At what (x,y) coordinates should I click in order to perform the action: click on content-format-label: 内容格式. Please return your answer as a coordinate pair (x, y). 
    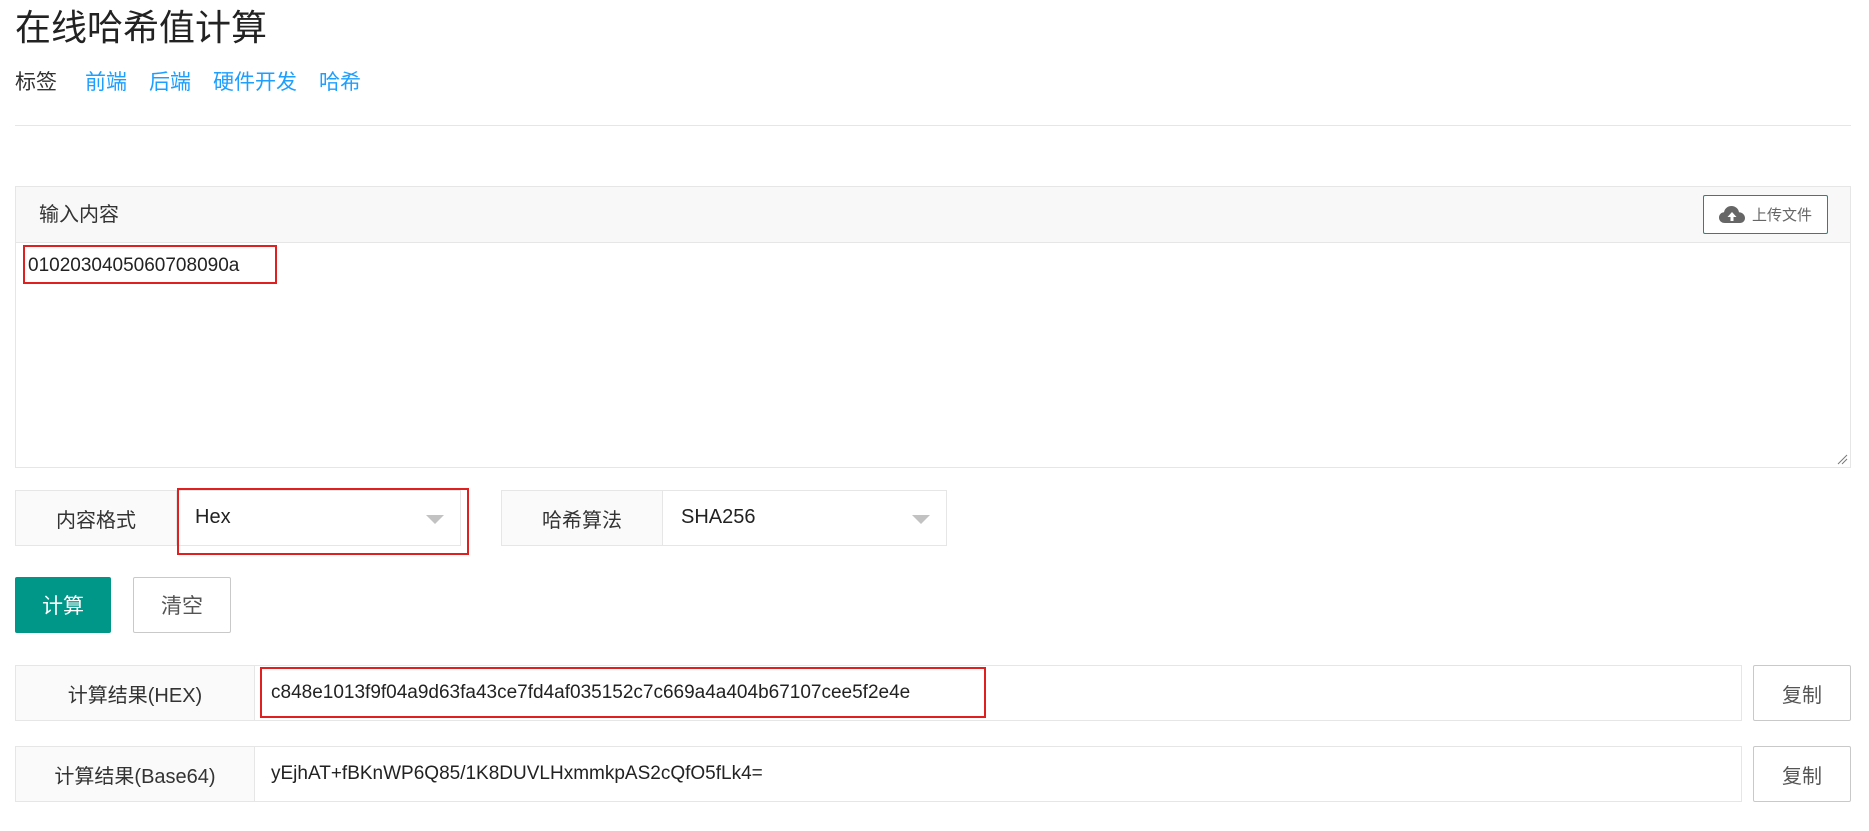
    Looking at the image, I should click on (96, 518).